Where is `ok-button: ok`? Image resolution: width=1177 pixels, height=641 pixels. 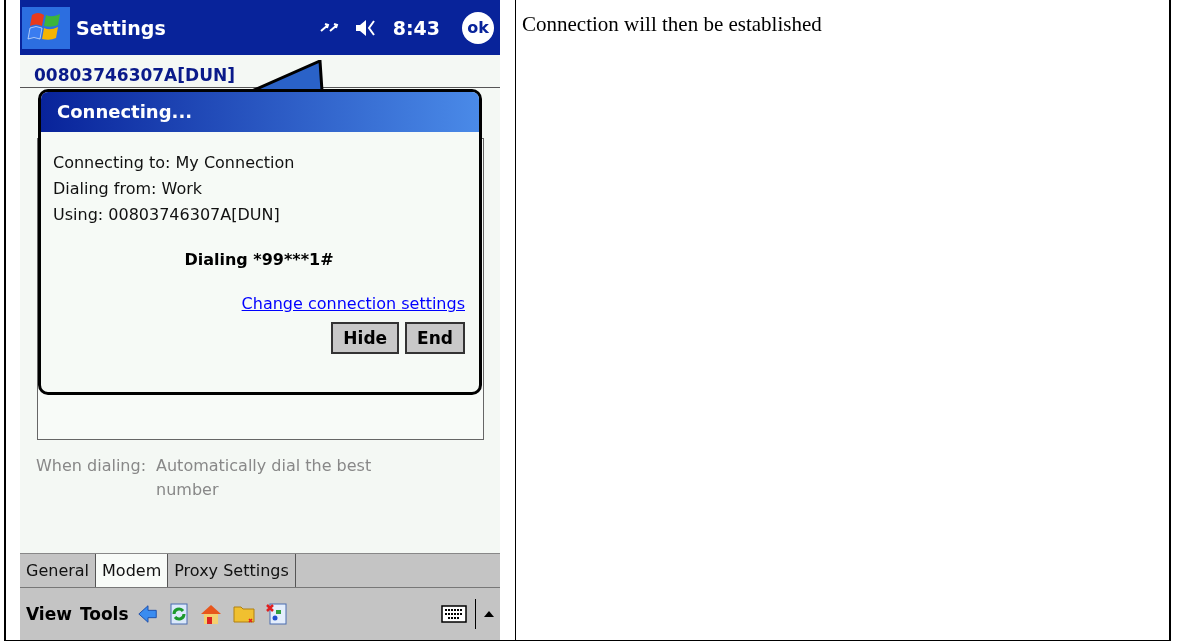
ok-button: ok is located at coordinates (478, 27).